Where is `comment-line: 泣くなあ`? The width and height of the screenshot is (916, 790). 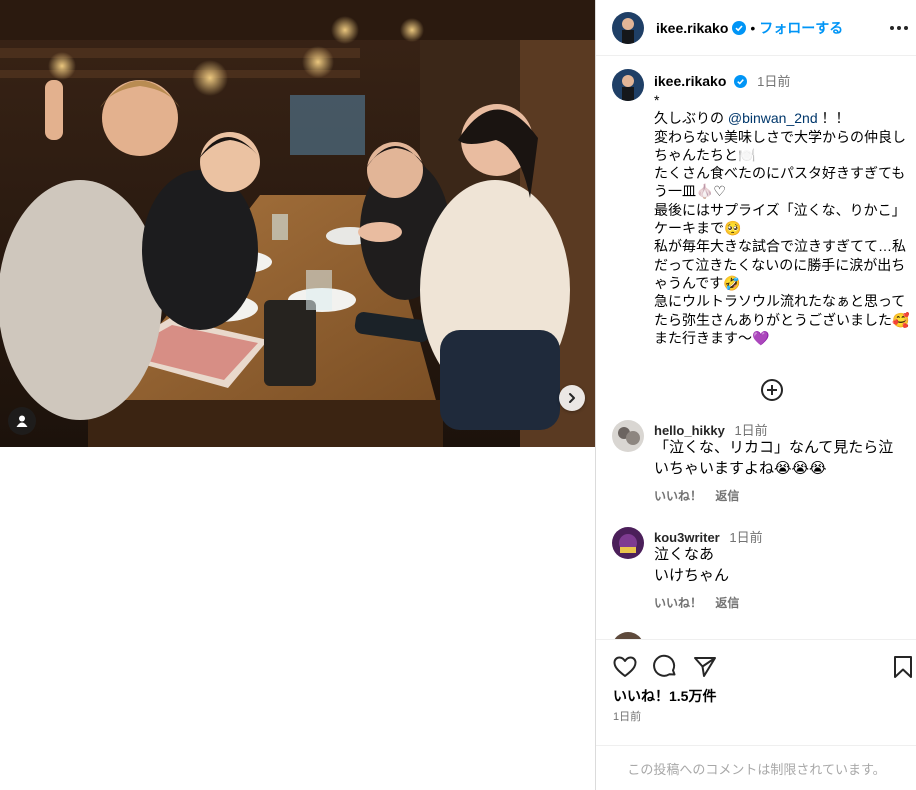 comment-line: 泣くなあ is located at coordinates (684, 554).